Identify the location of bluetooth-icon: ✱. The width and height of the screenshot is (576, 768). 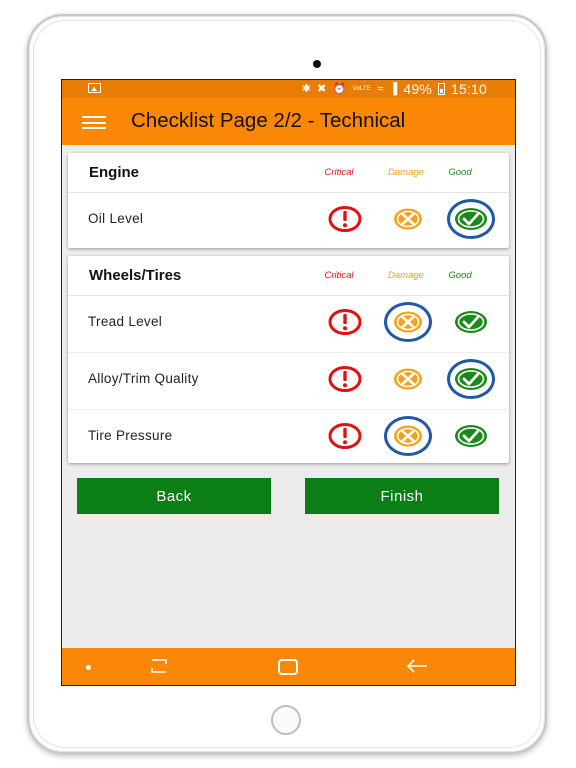
(306, 89).